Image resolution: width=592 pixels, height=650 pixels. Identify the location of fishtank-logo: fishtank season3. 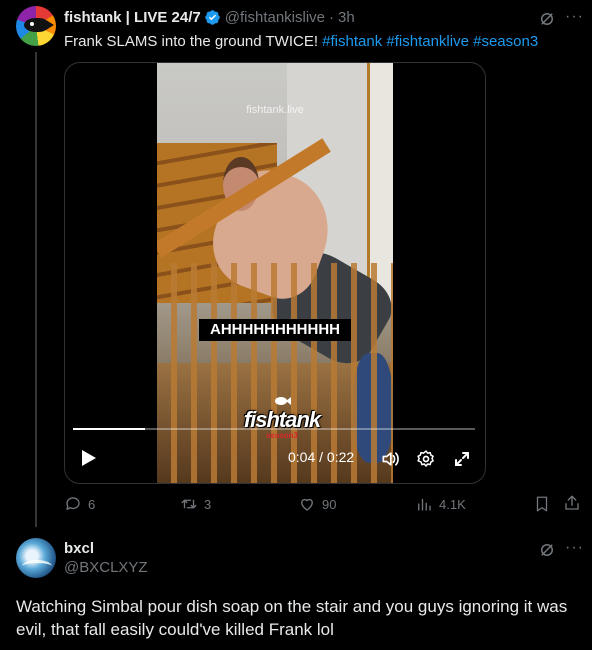
(282, 414).